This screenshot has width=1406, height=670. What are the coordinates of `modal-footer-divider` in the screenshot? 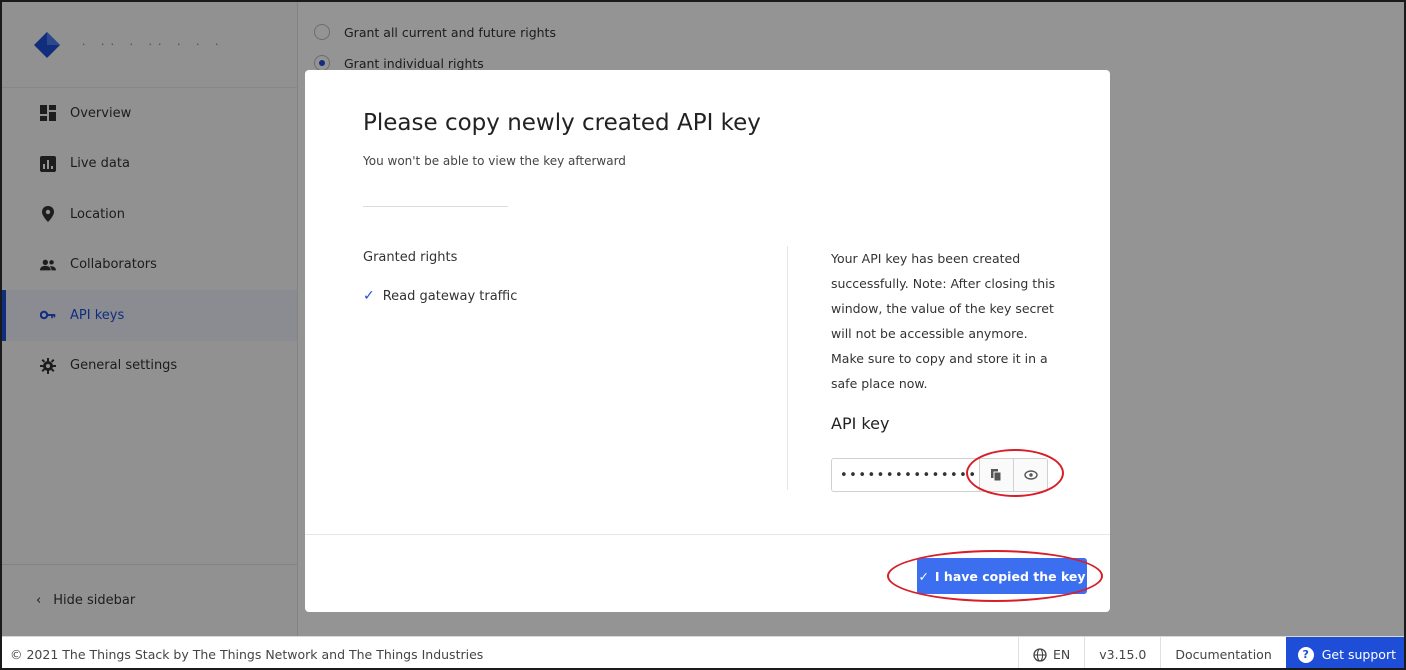 It's located at (707, 534).